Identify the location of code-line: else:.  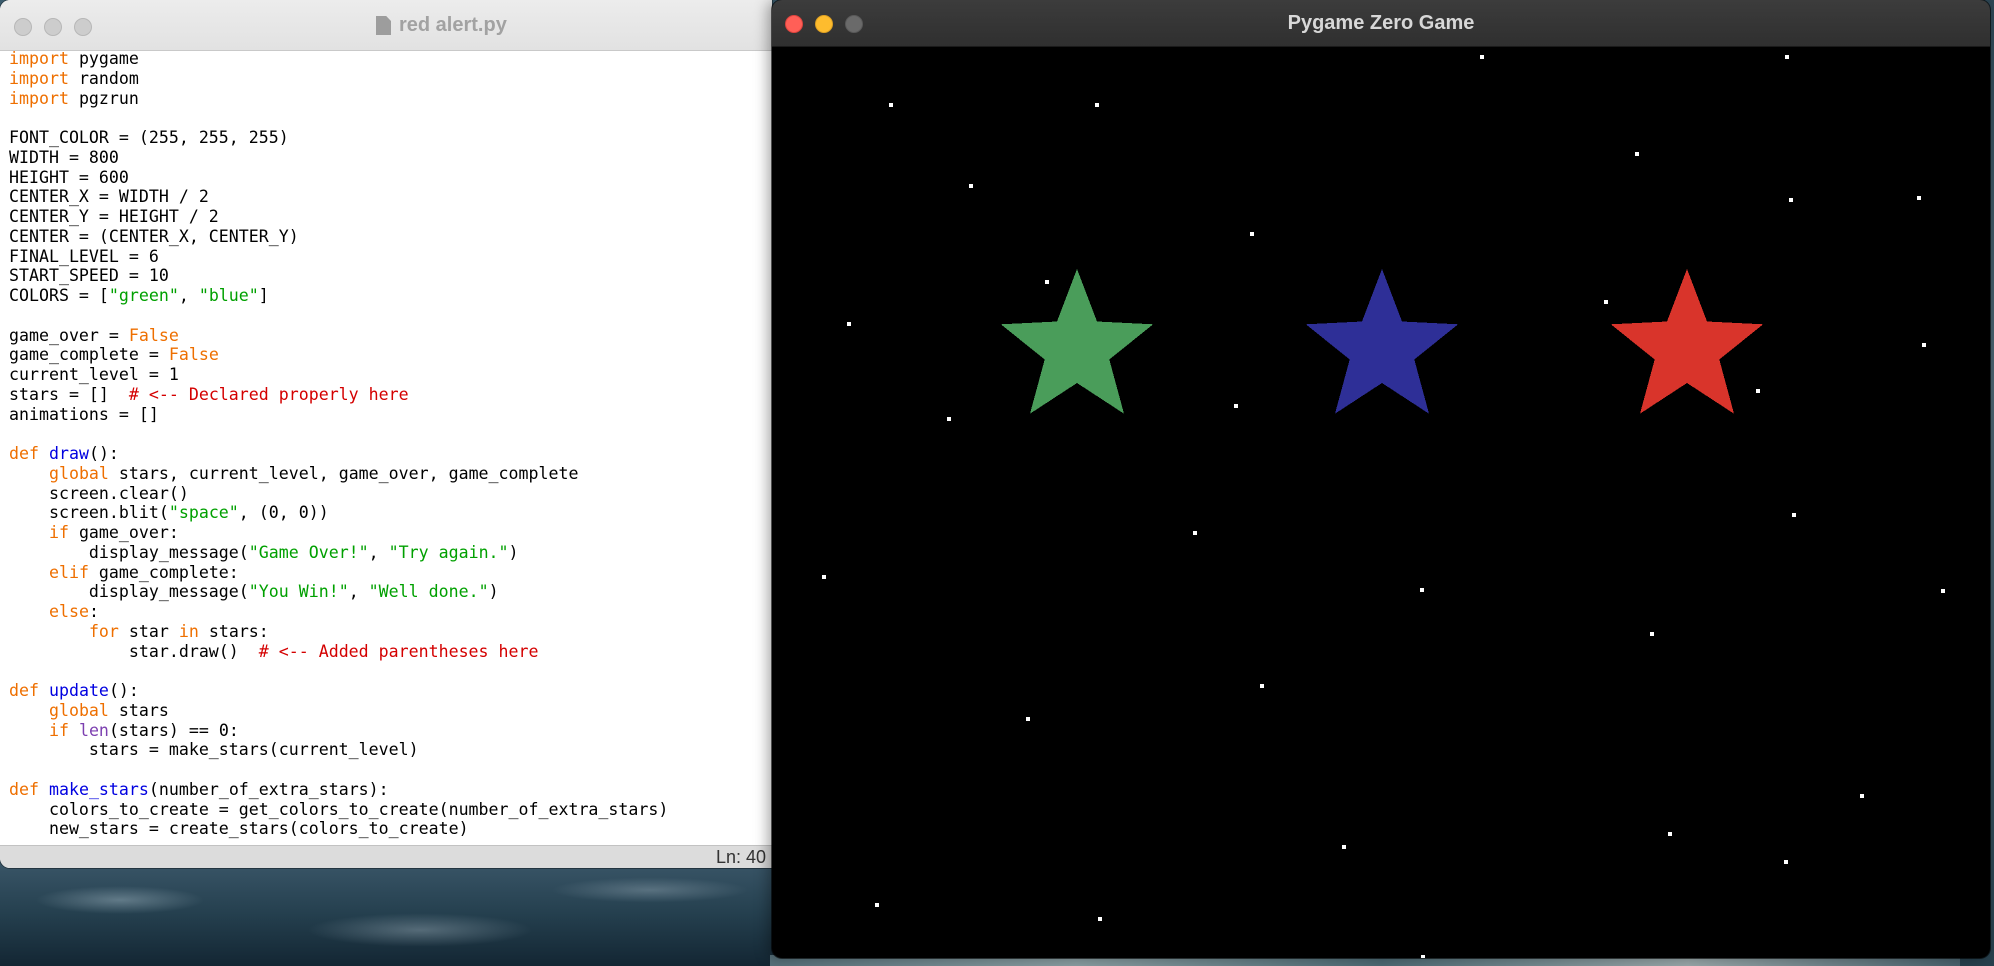
(338, 612).